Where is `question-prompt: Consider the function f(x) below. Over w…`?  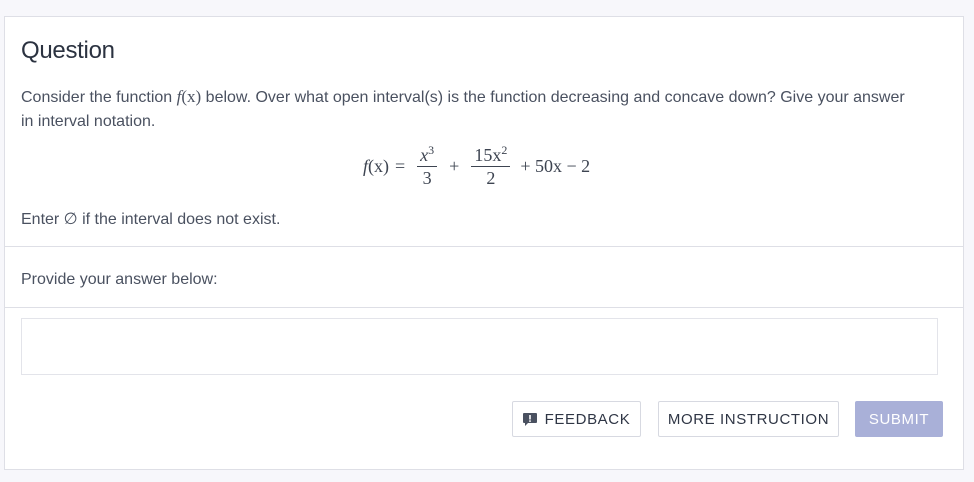
question-prompt: Consider the function f(x) below. Over w… is located at coordinates (471, 109).